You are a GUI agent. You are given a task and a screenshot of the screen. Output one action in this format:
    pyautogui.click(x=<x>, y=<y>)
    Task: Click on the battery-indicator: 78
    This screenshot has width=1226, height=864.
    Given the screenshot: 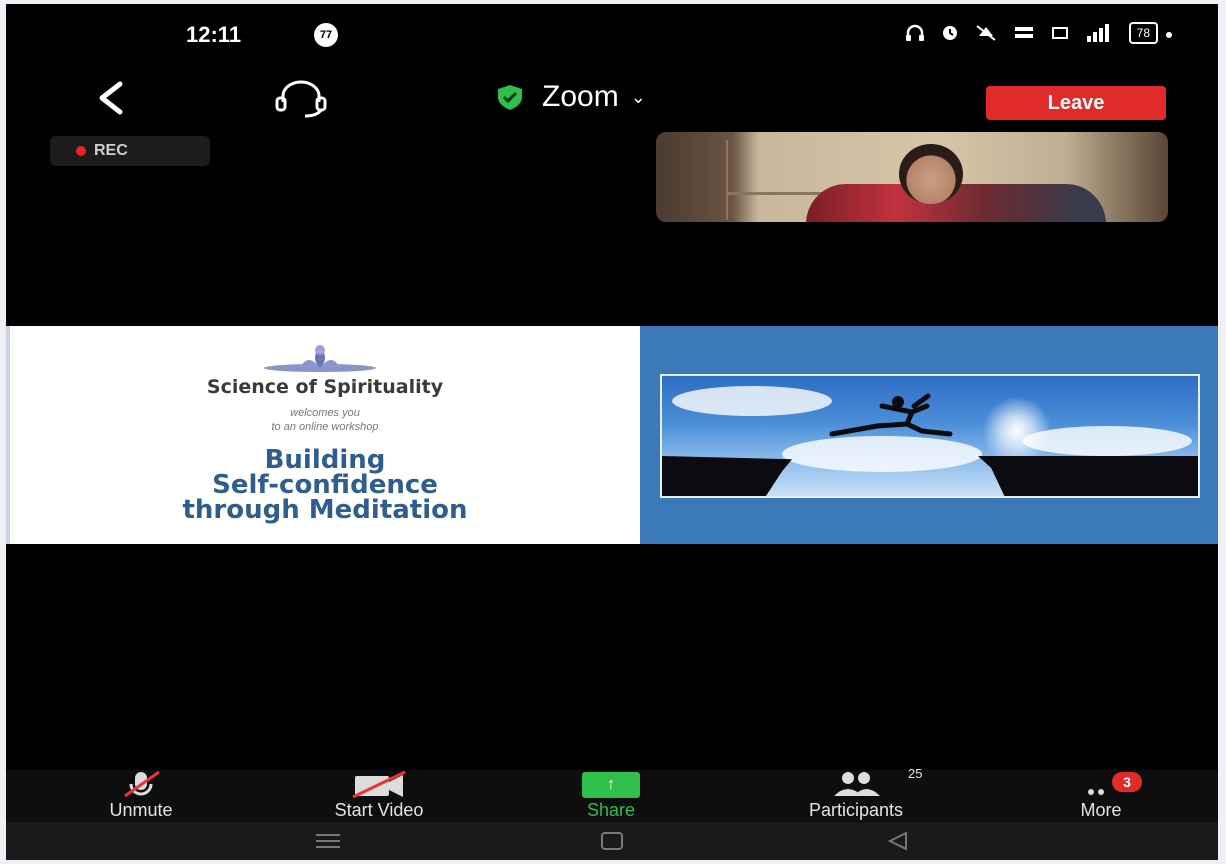 What is the action you would take?
    pyautogui.click(x=1143, y=33)
    